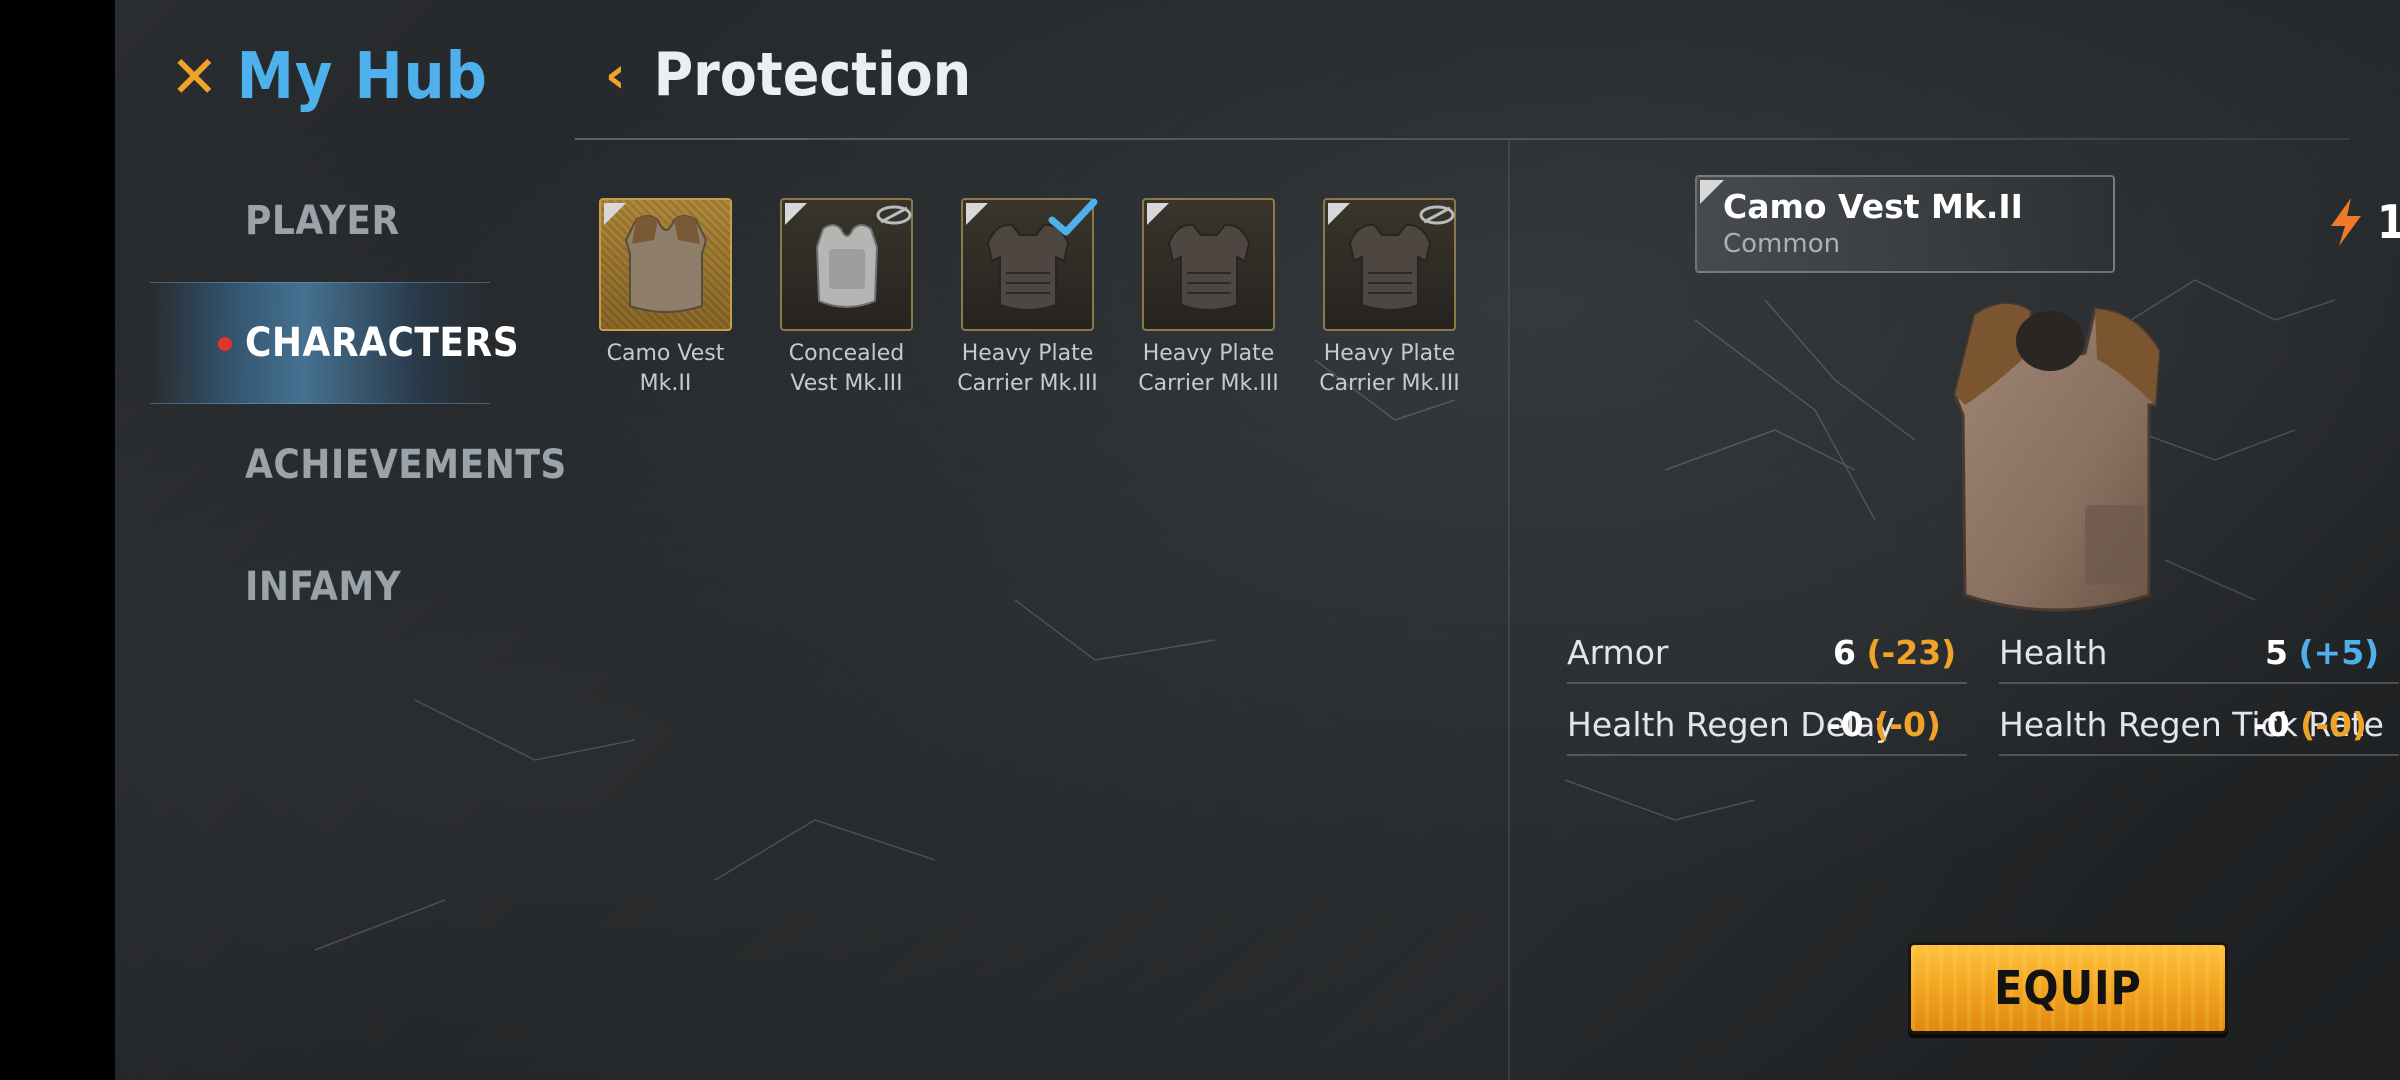 This screenshot has height=1080, width=2400. I want to click on stat-delta: (-23), so click(1911, 652).